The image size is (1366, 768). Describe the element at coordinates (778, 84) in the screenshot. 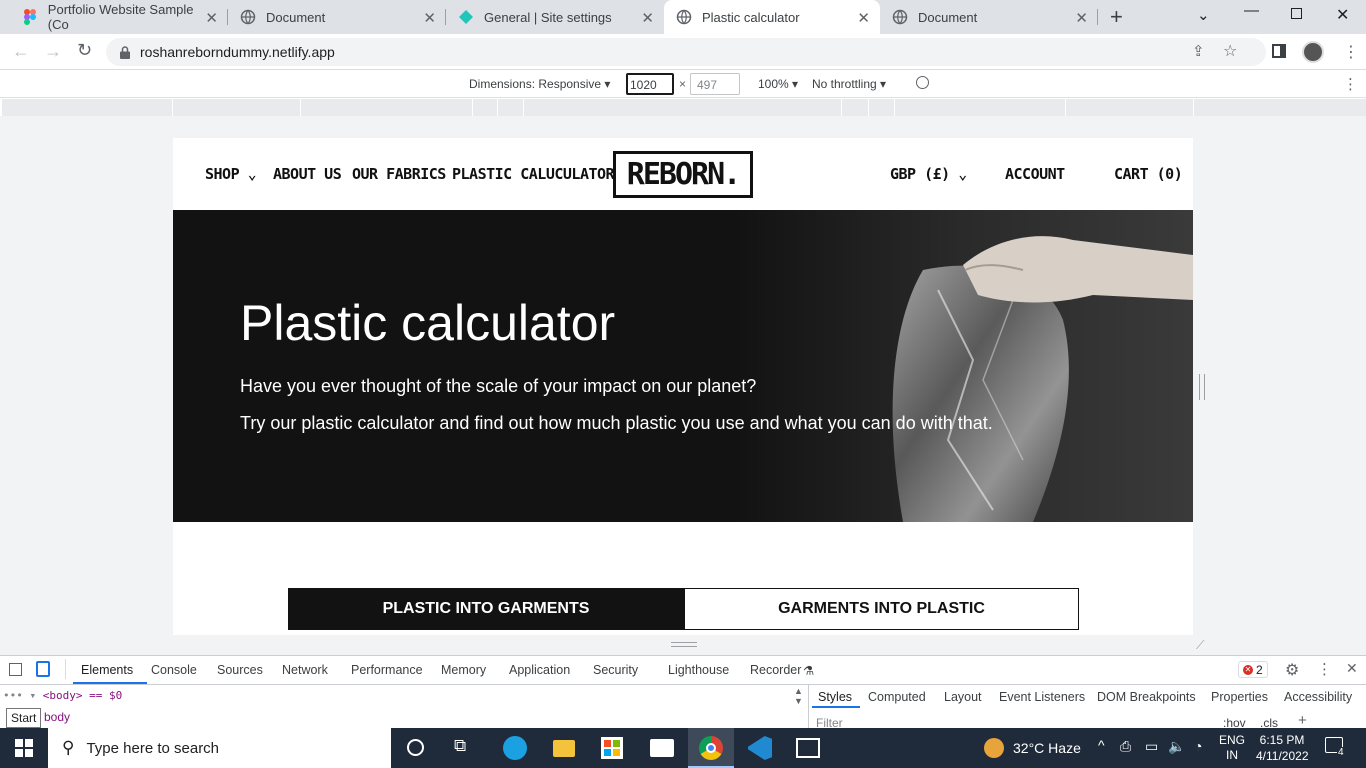

I see `zoom-dropdown: 100% ▾` at that location.